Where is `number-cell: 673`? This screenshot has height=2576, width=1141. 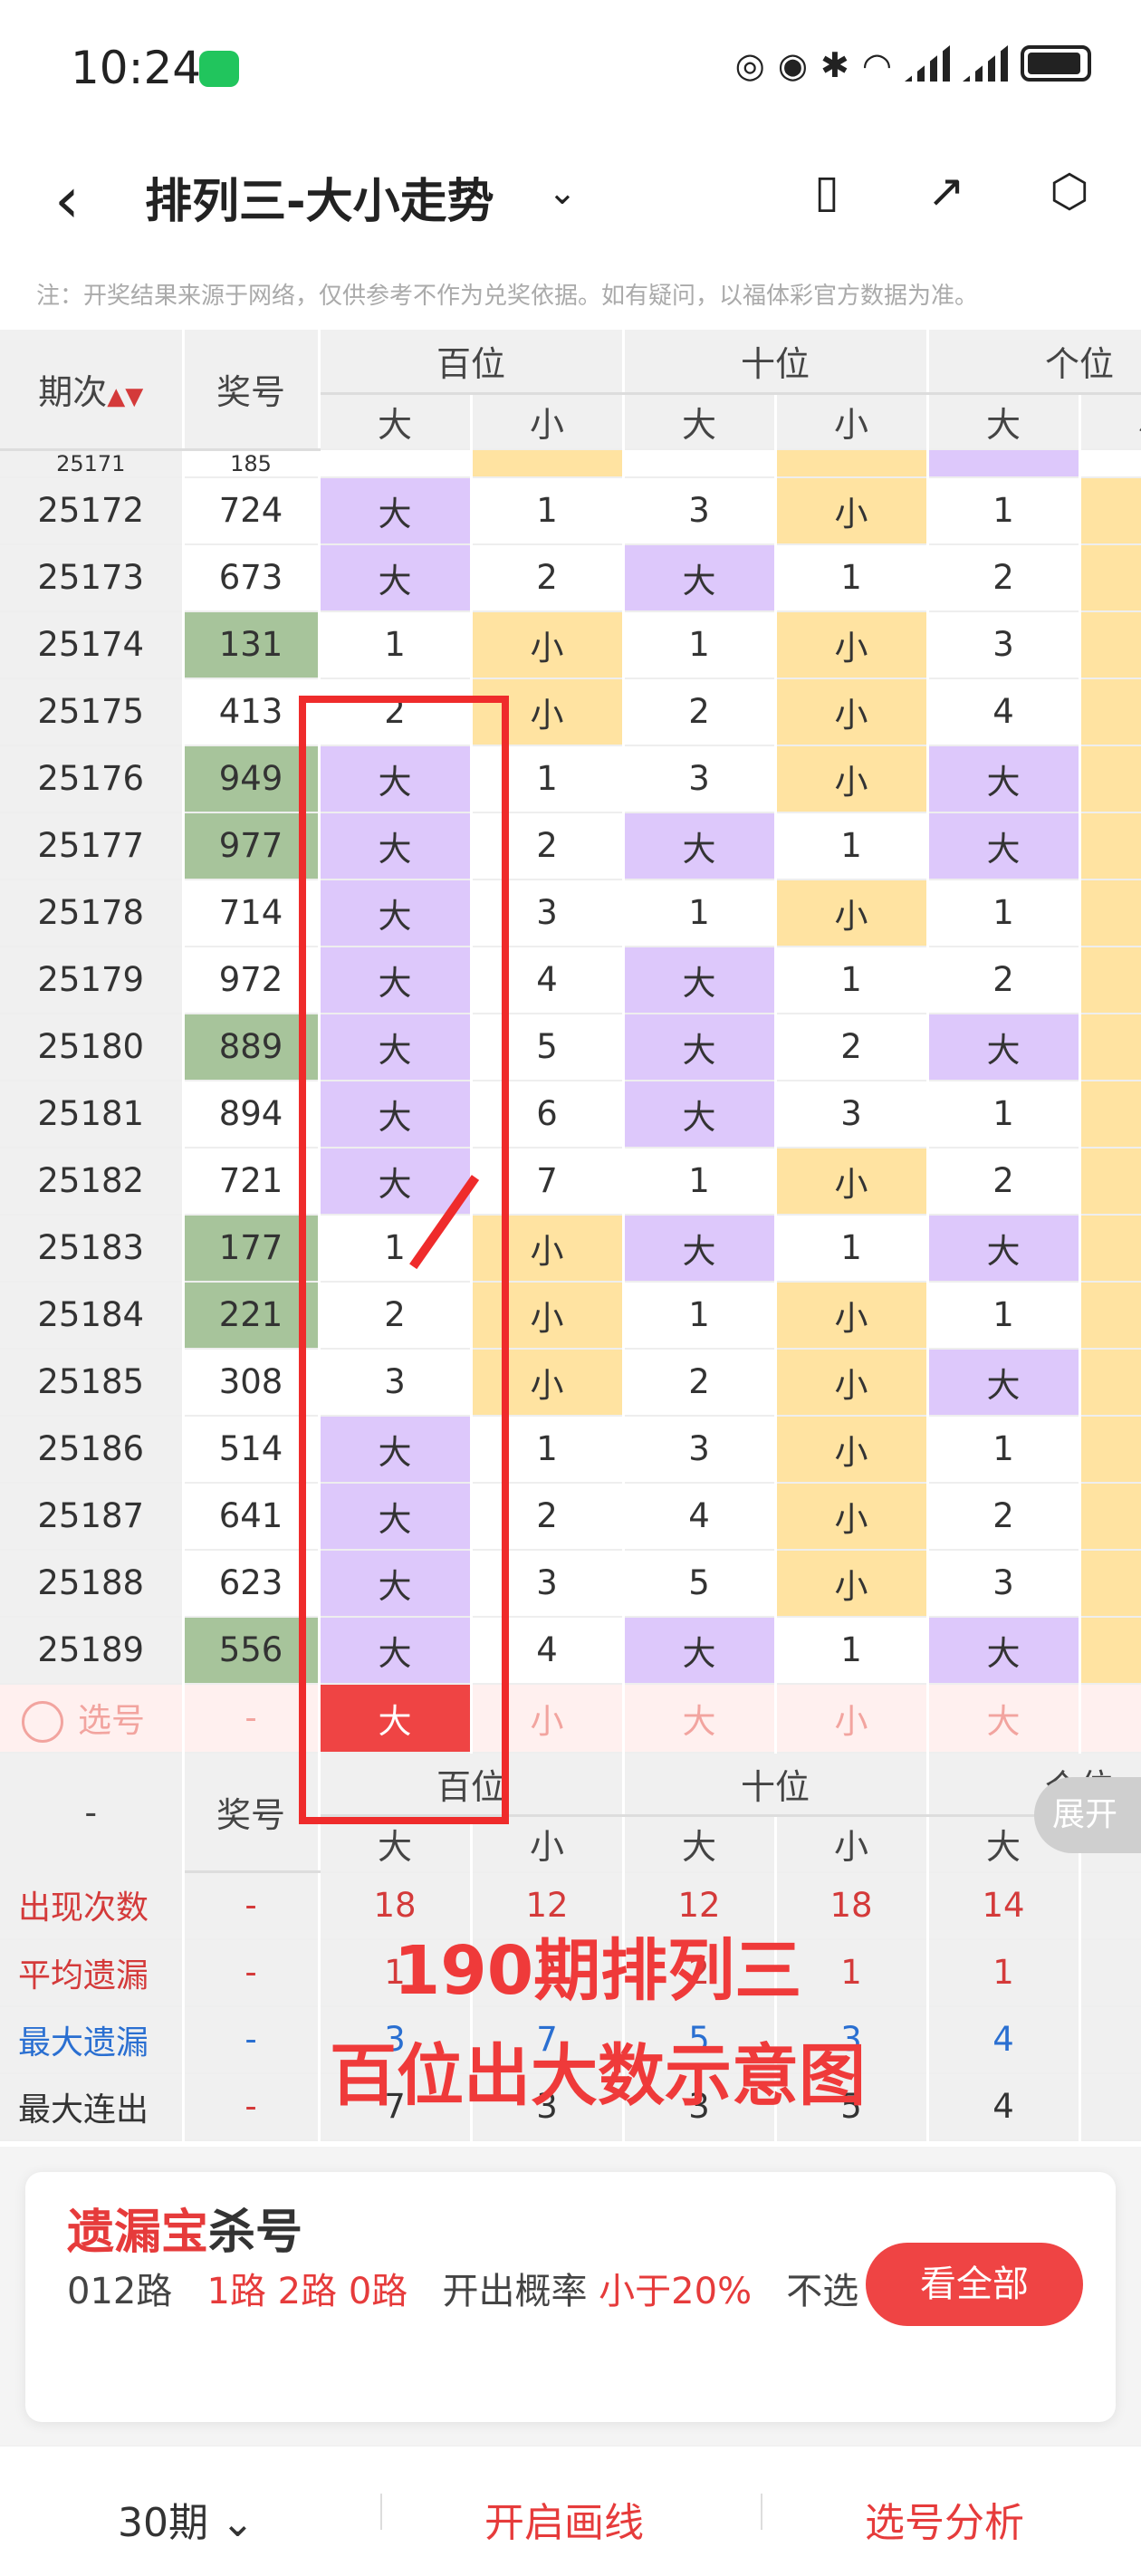 number-cell: 673 is located at coordinates (252, 577).